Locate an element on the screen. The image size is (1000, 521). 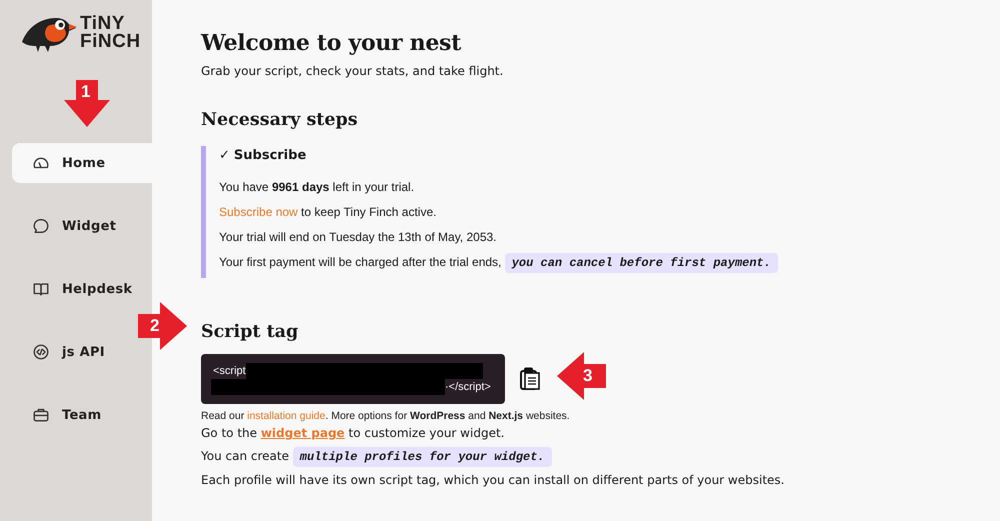
page-title: Welcome to your nest is located at coordinates (331, 43).